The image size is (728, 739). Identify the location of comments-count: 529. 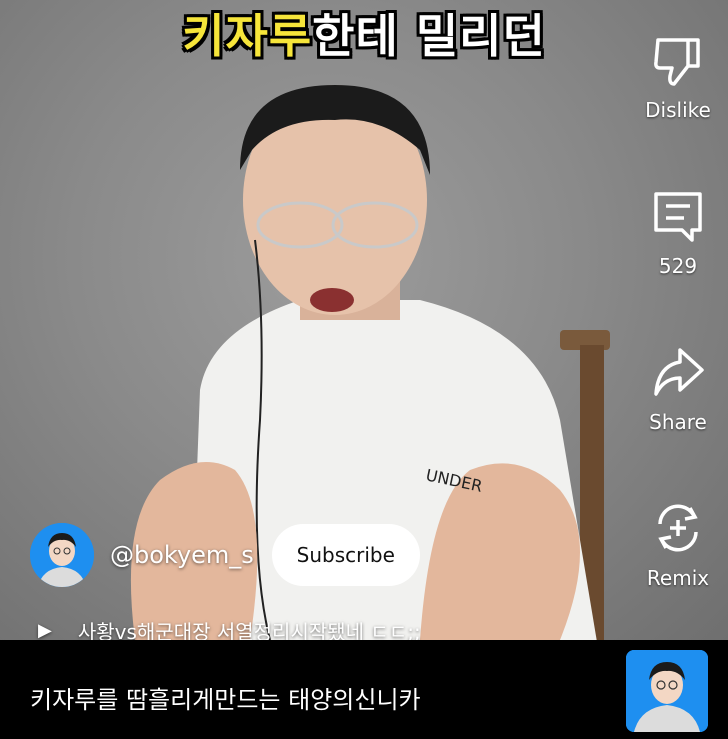
(678, 266).